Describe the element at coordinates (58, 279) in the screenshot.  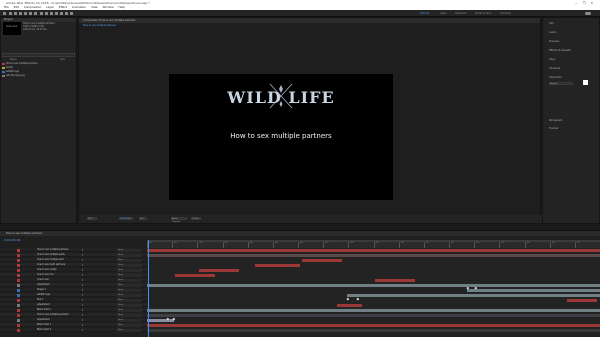
I see `layer-name: how to sex` at that location.